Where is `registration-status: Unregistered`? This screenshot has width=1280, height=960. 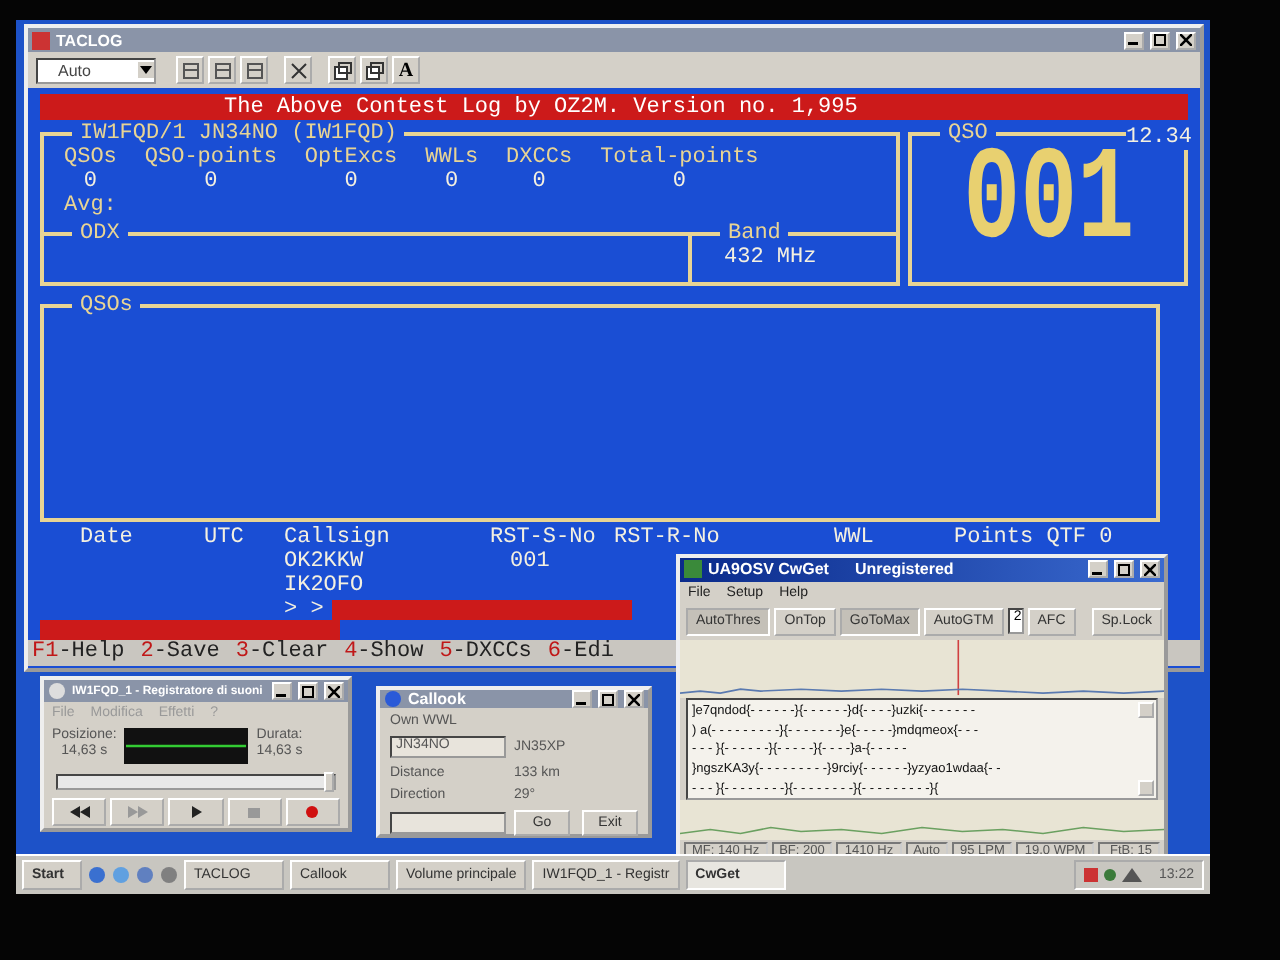
registration-status: Unregistered is located at coordinates (905, 569).